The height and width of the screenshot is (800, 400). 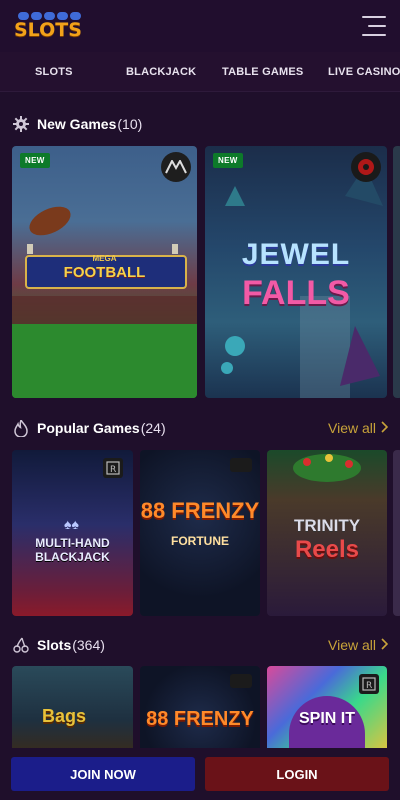 I want to click on game-card-88-frenzy: 88 FRENZY, so click(x=200, y=711).